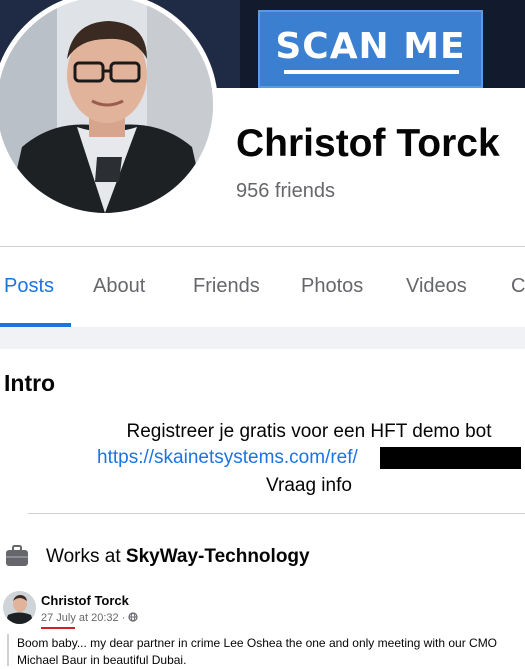  I want to click on post-time: at 20:32 ·, so click(102, 618).